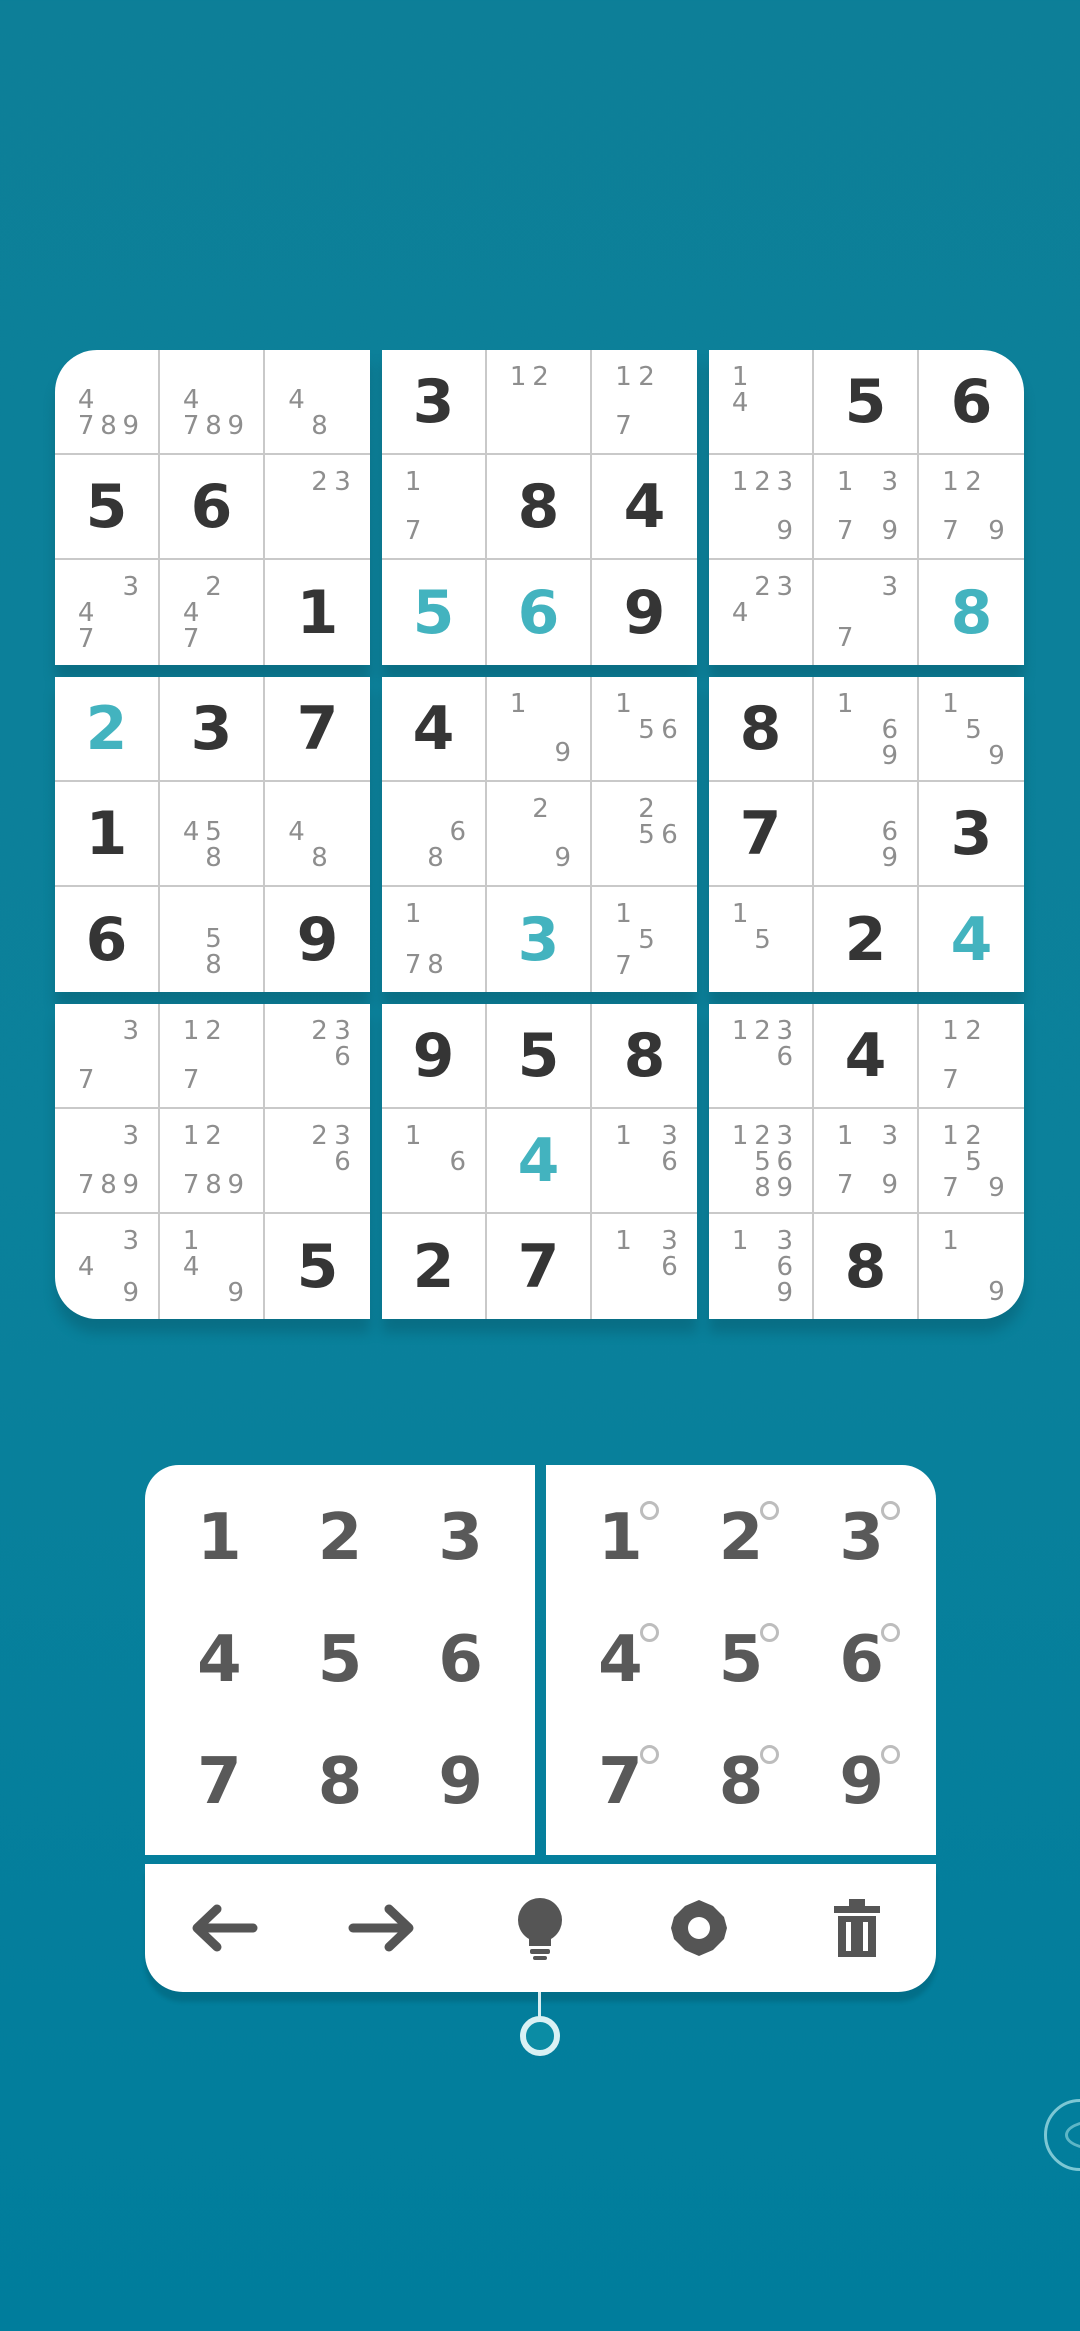 This screenshot has height=2331, width=1080. What do you see at coordinates (539, 402) in the screenshot?
I see `sudoku-cell: 12` at bounding box center [539, 402].